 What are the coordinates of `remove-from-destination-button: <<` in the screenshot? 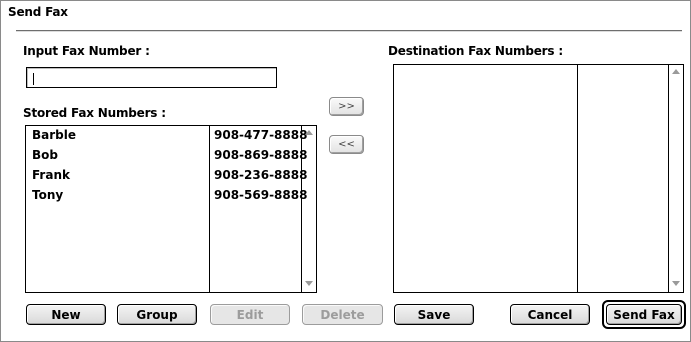 It's located at (346, 144).